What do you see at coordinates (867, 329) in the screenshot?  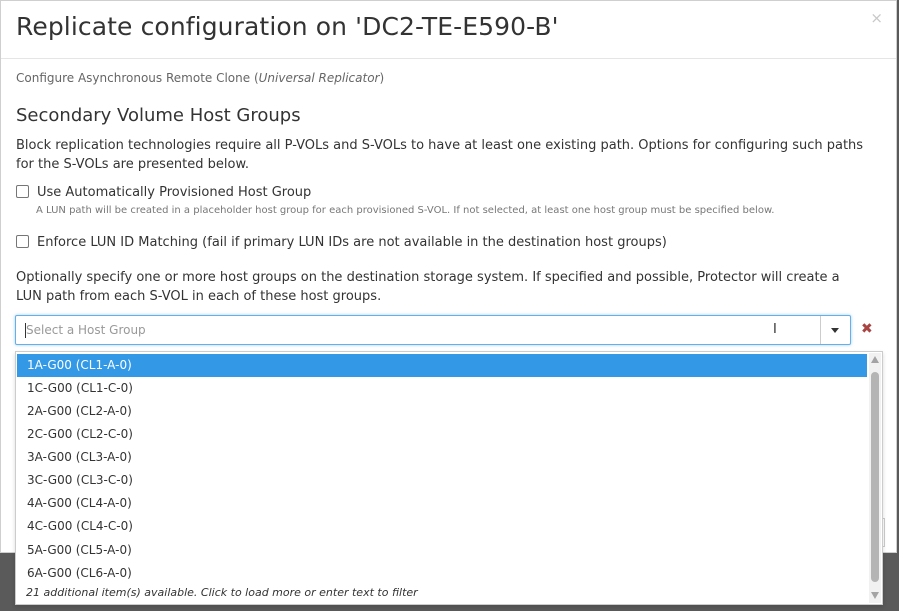 I see `clear-icon: ✖` at bounding box center [867, 329].